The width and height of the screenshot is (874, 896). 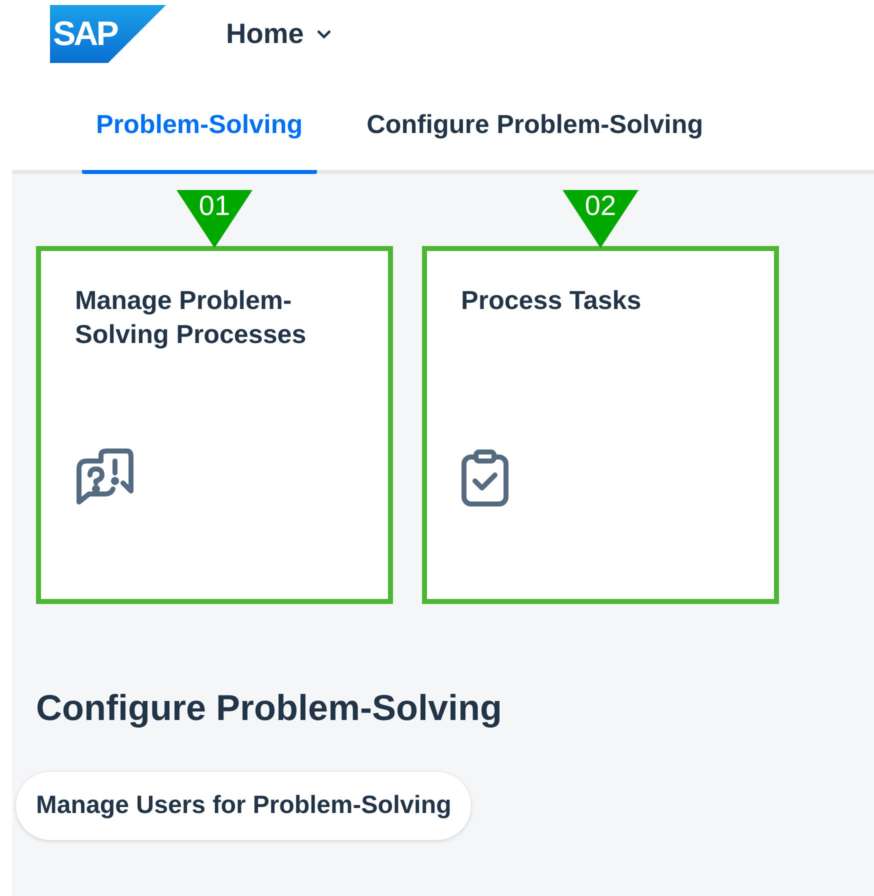 I want to click on tab: Configure Problem-Solving, so click(x=535, y=139).